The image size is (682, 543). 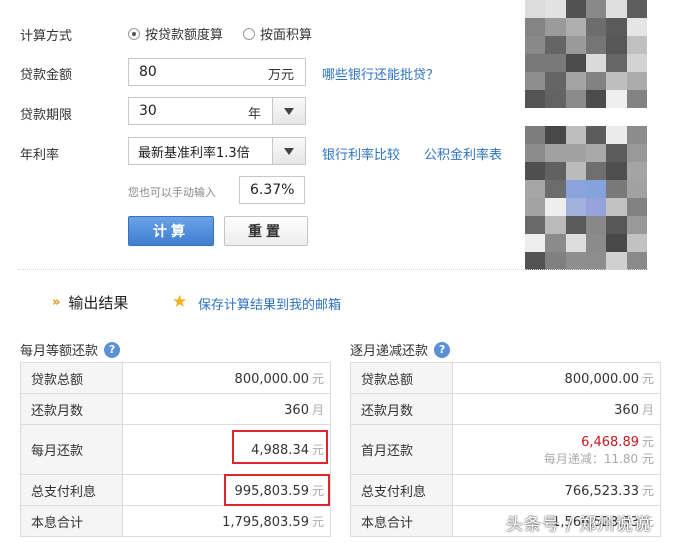 I want to click on star-icon: ★, so click(x=180, y=302).